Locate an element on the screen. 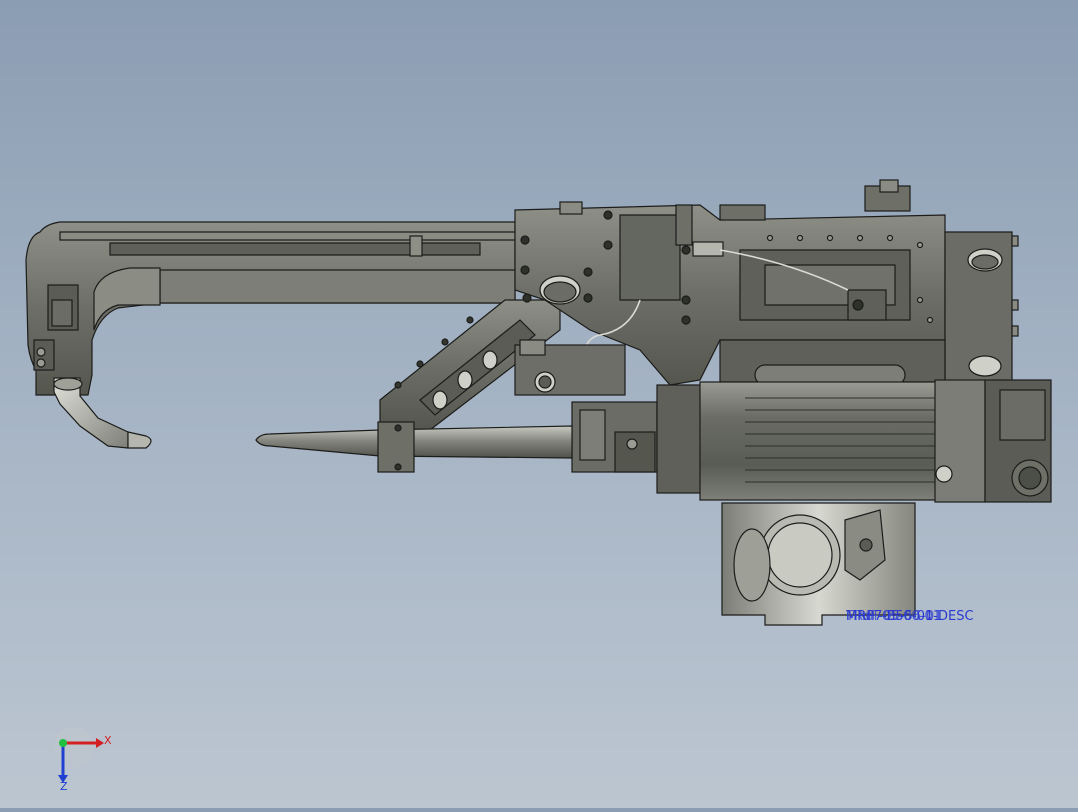 The image size is (1078, 812). axis-triad: X Z is located at coordinates (83, 760).